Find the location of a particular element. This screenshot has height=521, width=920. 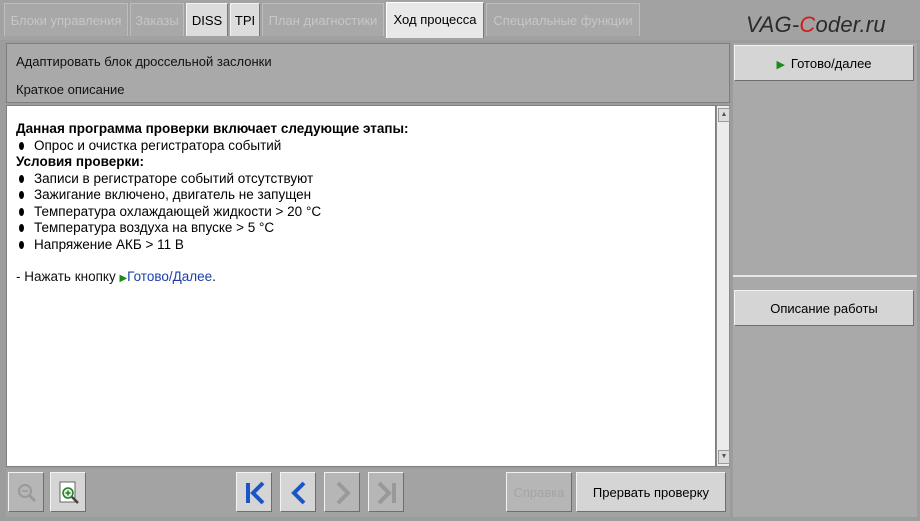

next-button is located at coordinates (342, 492).